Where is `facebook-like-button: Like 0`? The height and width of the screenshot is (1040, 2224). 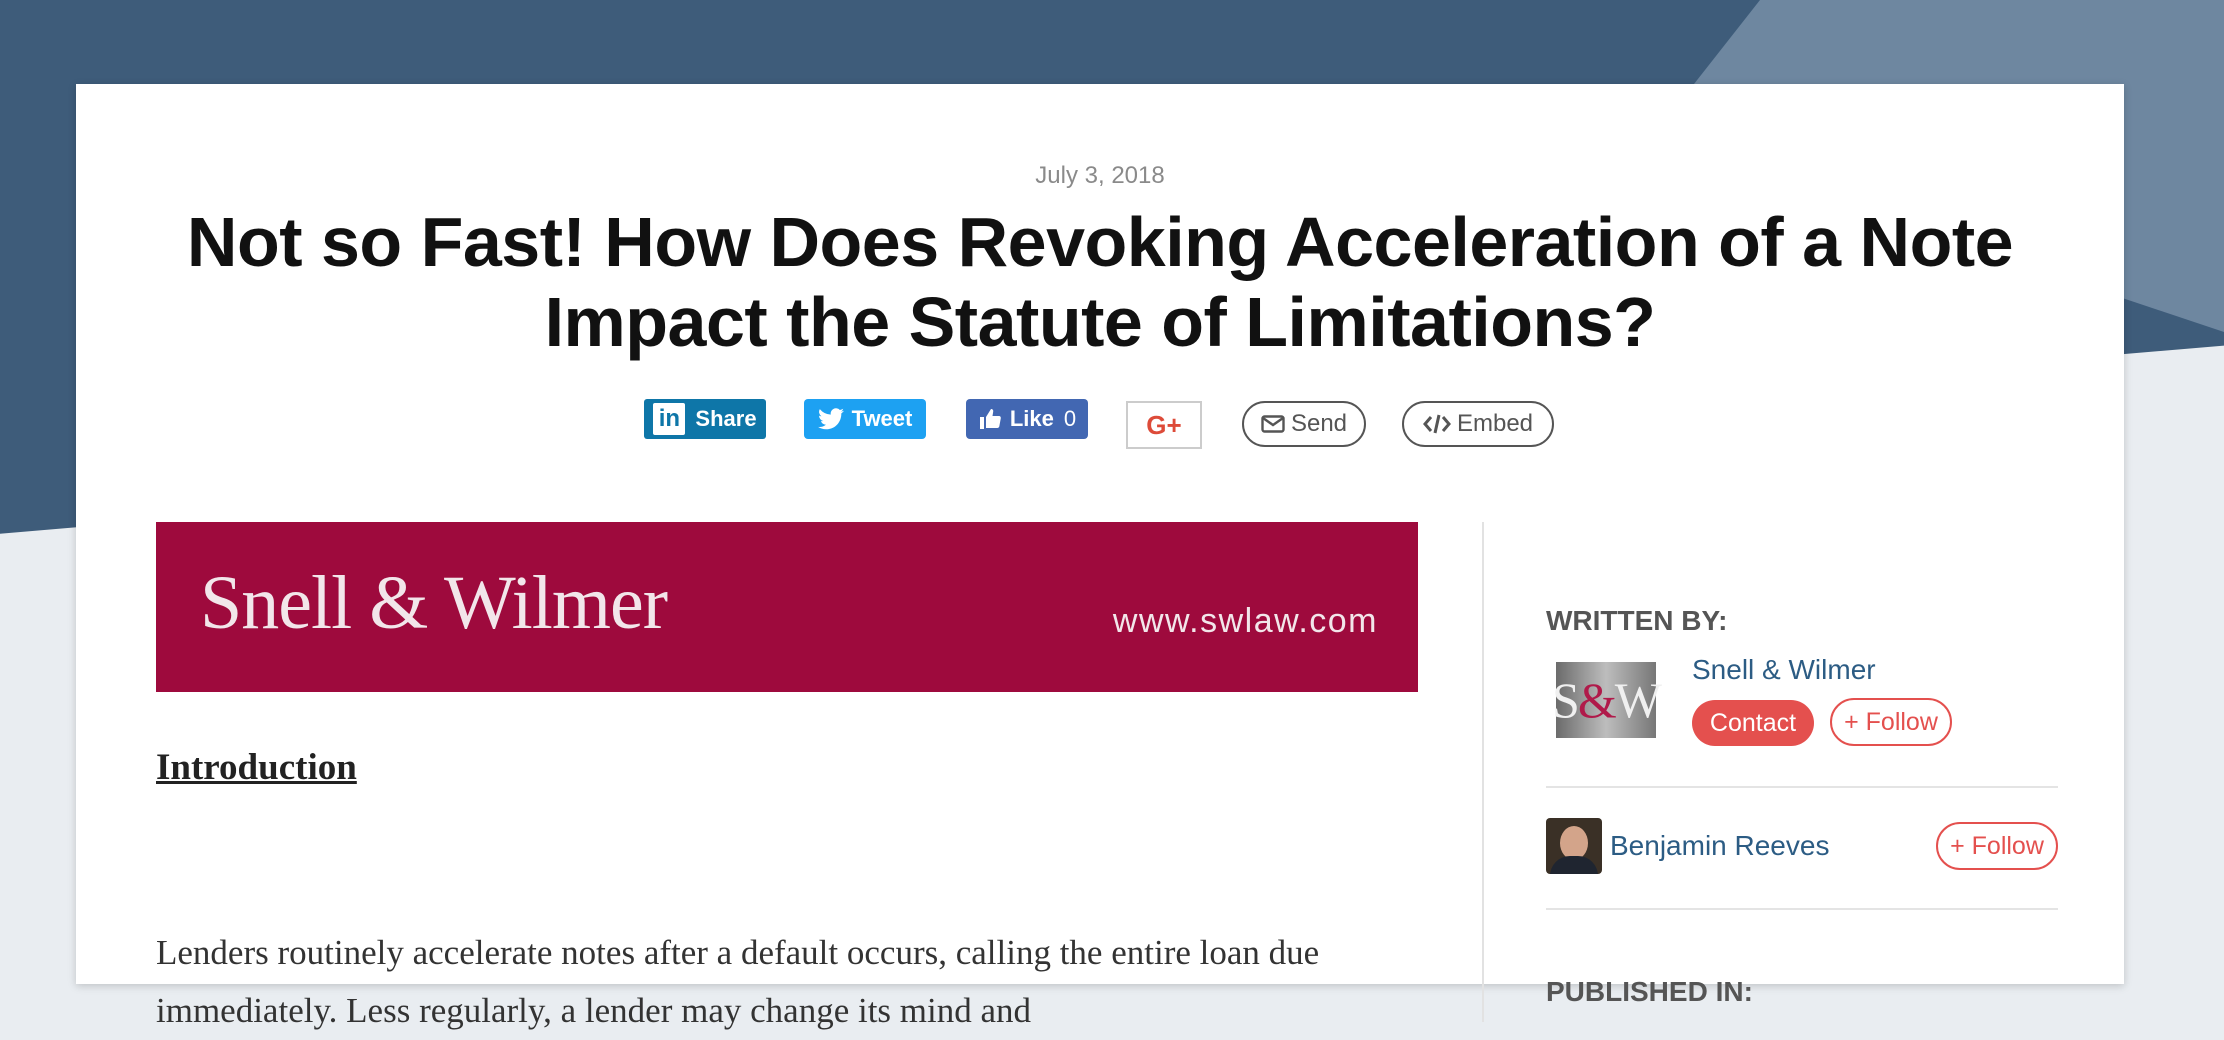
facebook-like-button: Like 0 is located at coordinates (1027, 419).